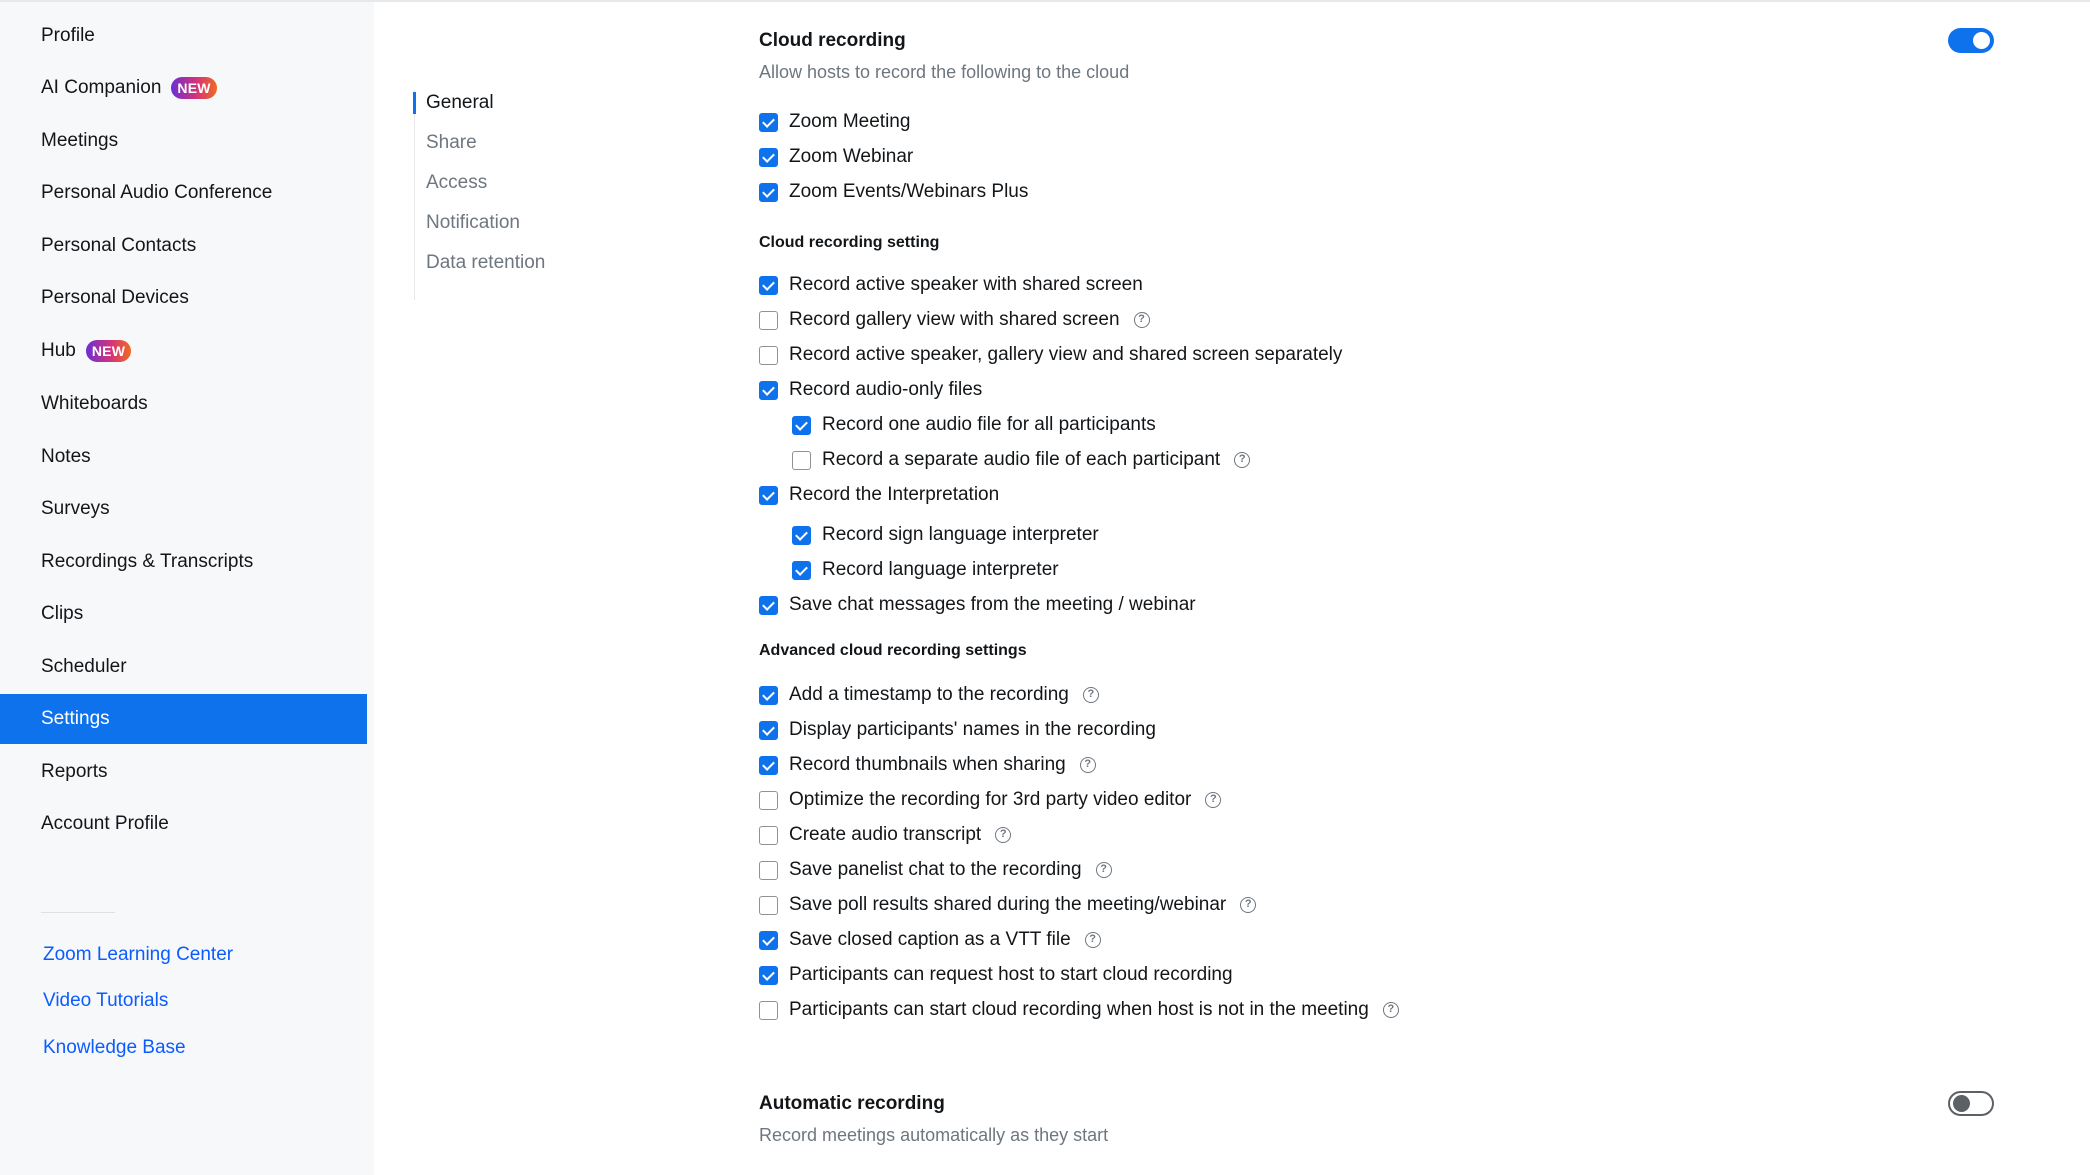 The width and height of the screenshot is (2090, 1175). Describe the element at coordinates (183, 193) in the screenshot. I see `sidebar-item-personal-audio-conference: Personal Audio Conference` at that location.